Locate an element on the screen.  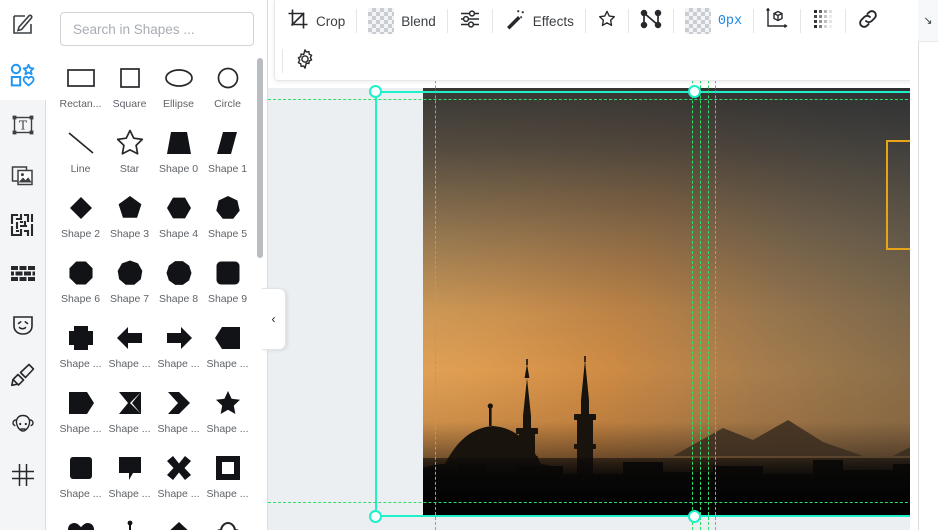
animal-tool is located at coordinates (23, 425).